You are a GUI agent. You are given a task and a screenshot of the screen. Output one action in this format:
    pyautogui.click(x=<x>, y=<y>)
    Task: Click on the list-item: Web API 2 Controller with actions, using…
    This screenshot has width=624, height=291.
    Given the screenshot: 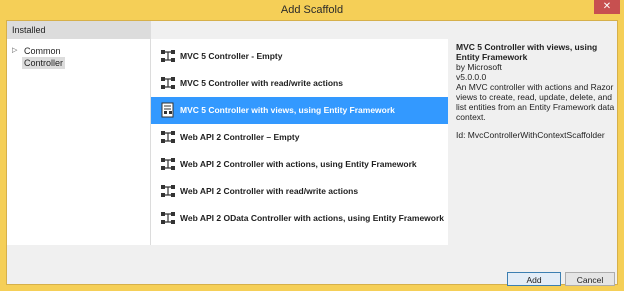 What is the action you would take?
    pyautogui.click(x=299, y=164)
    